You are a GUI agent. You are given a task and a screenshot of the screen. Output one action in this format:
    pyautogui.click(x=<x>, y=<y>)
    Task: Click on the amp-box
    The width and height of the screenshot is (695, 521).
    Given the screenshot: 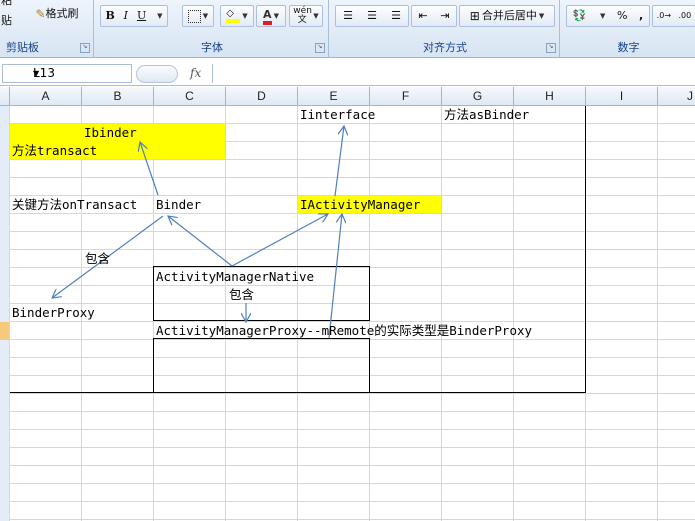 What is the action you would take?
    pyautogui.click(x=261, y=365)
    